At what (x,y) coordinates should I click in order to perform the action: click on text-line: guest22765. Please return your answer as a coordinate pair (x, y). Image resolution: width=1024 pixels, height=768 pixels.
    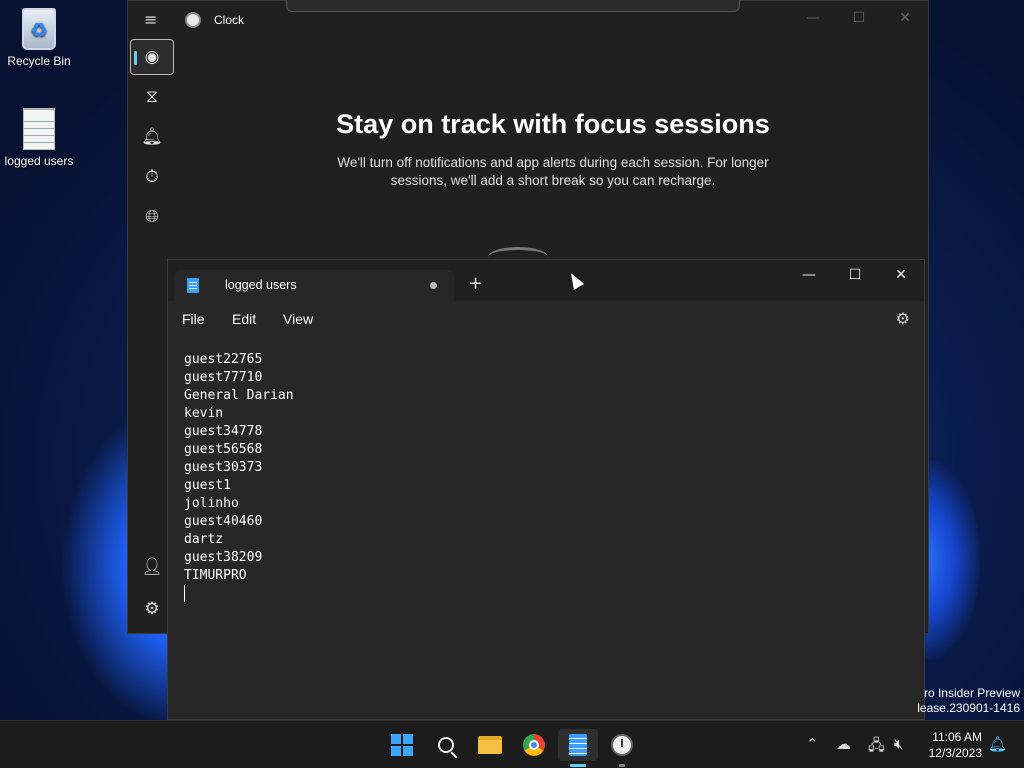
    Looking at the image, I should click on (223, 359).